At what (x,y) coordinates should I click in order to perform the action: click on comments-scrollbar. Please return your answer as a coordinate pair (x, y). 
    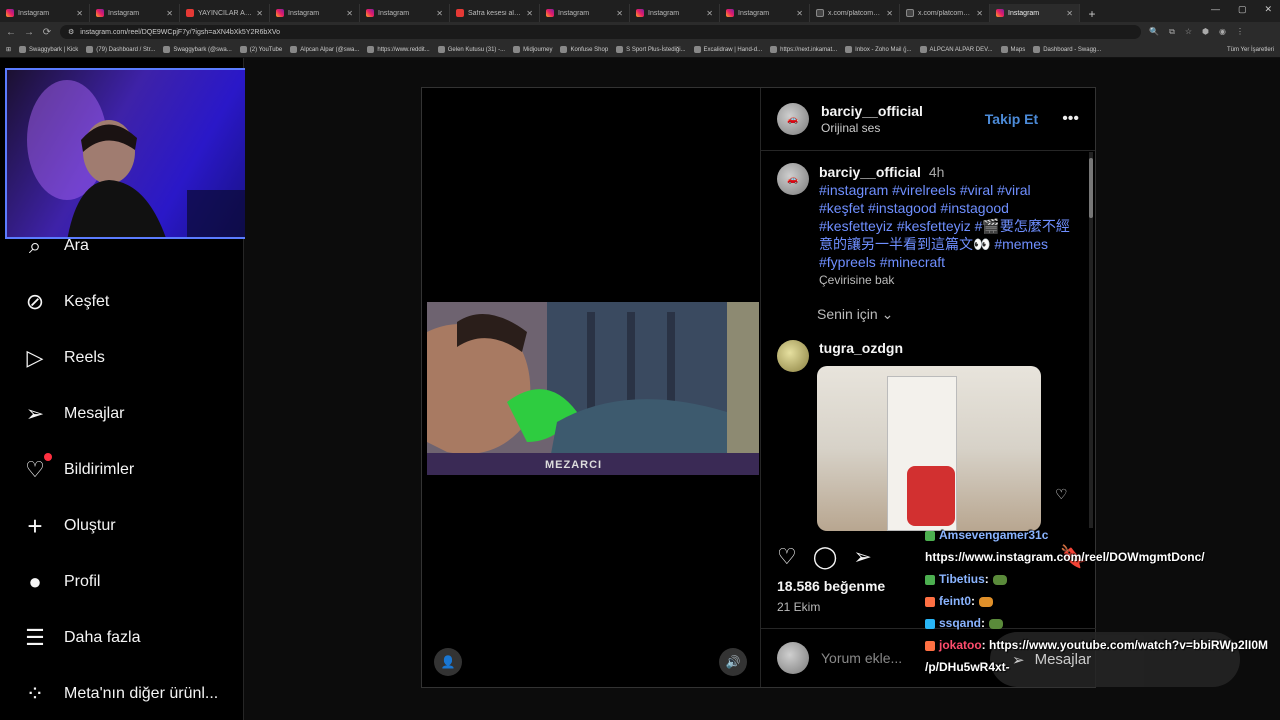
    Looking at the image, I should click on (1091, 340).